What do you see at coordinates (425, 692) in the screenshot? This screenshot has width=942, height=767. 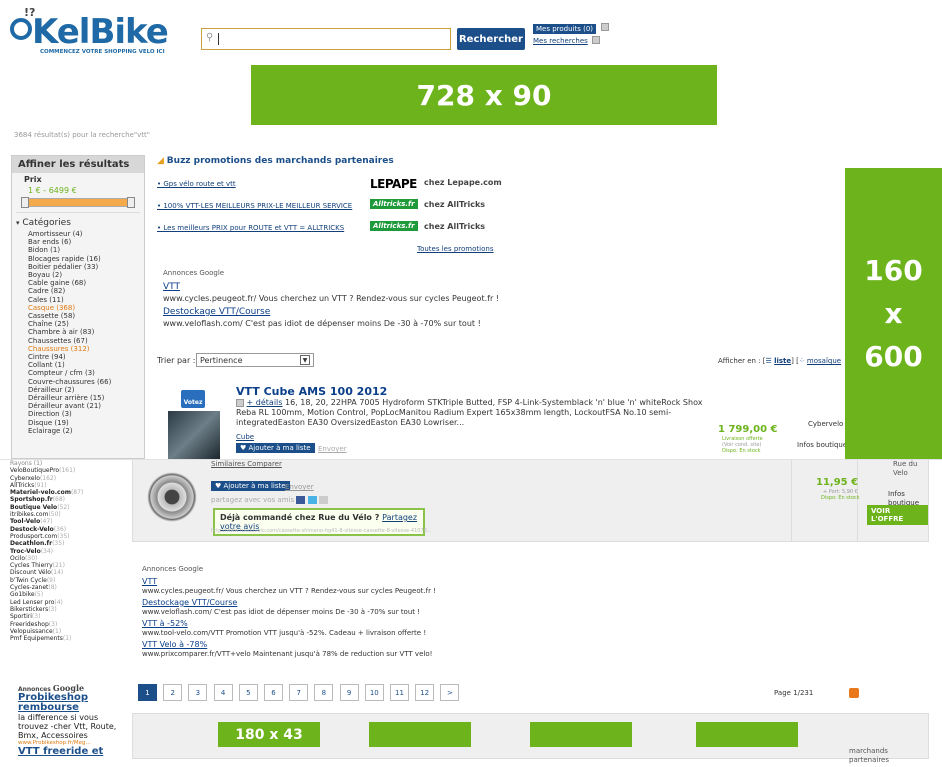 I see `page-button: 12` at bounding box center [425, 692].